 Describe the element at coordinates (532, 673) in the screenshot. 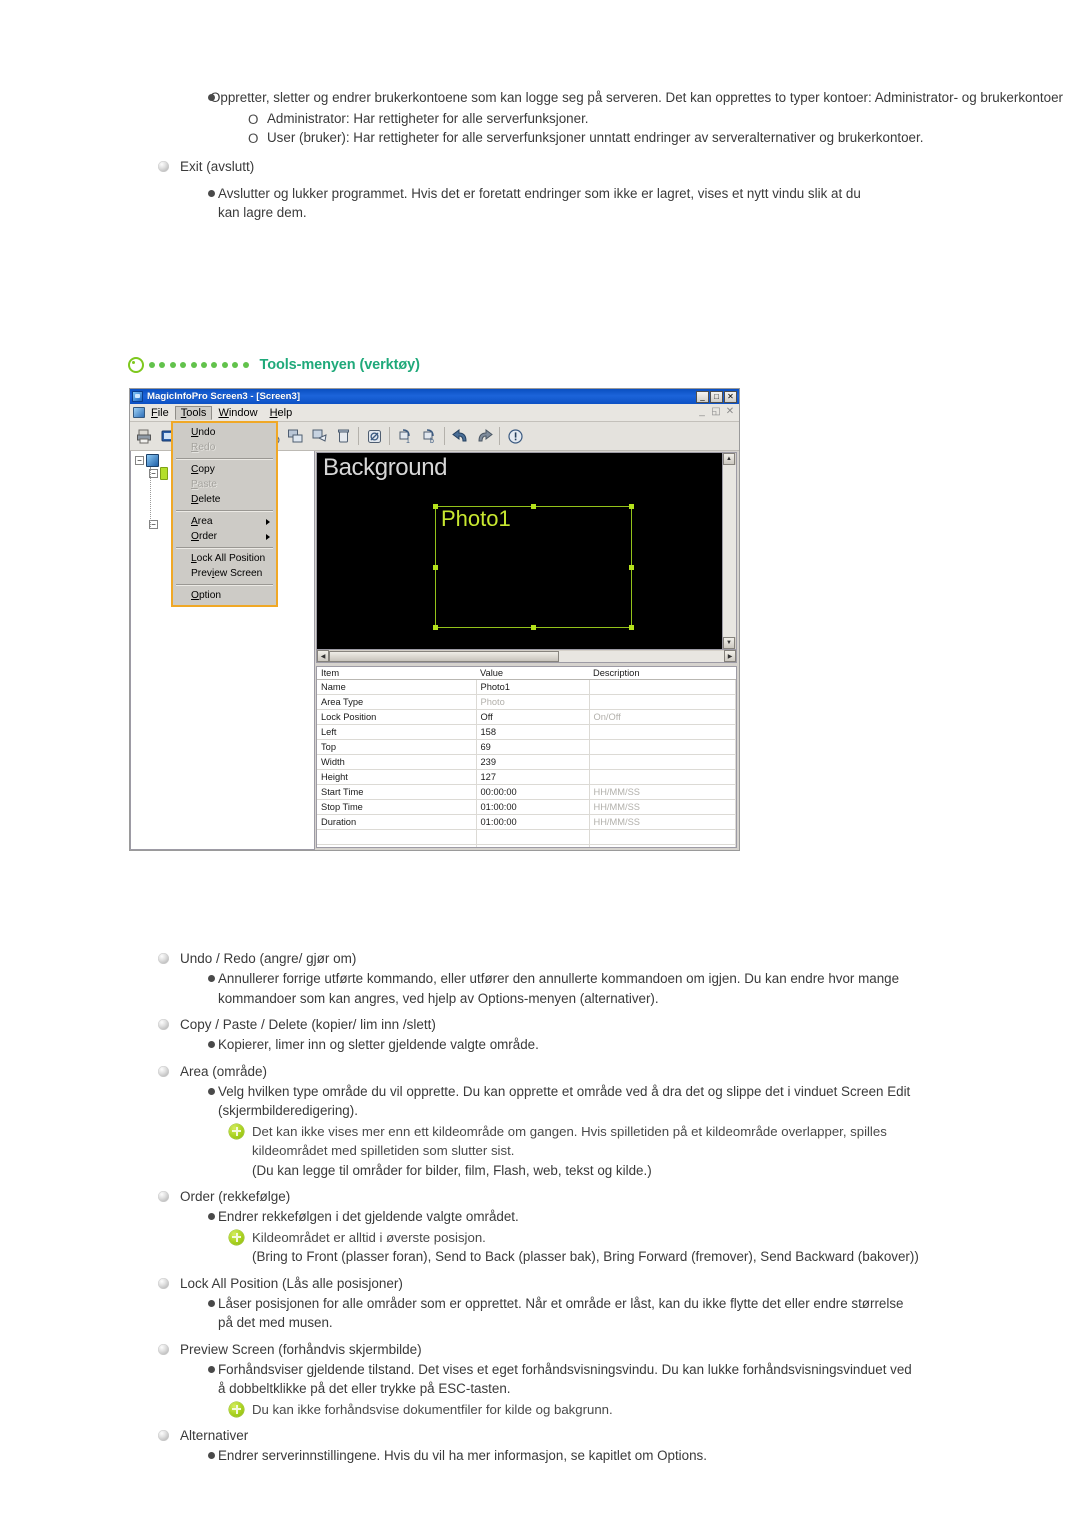

I see `column-header-value: Value` at that location.